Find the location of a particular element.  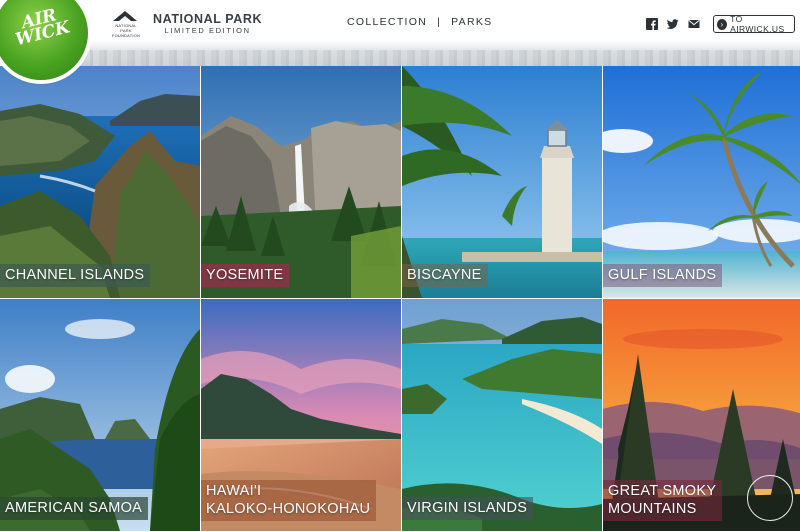

park-label-line1: HAWAI'I is located at coordinates (234, 491).